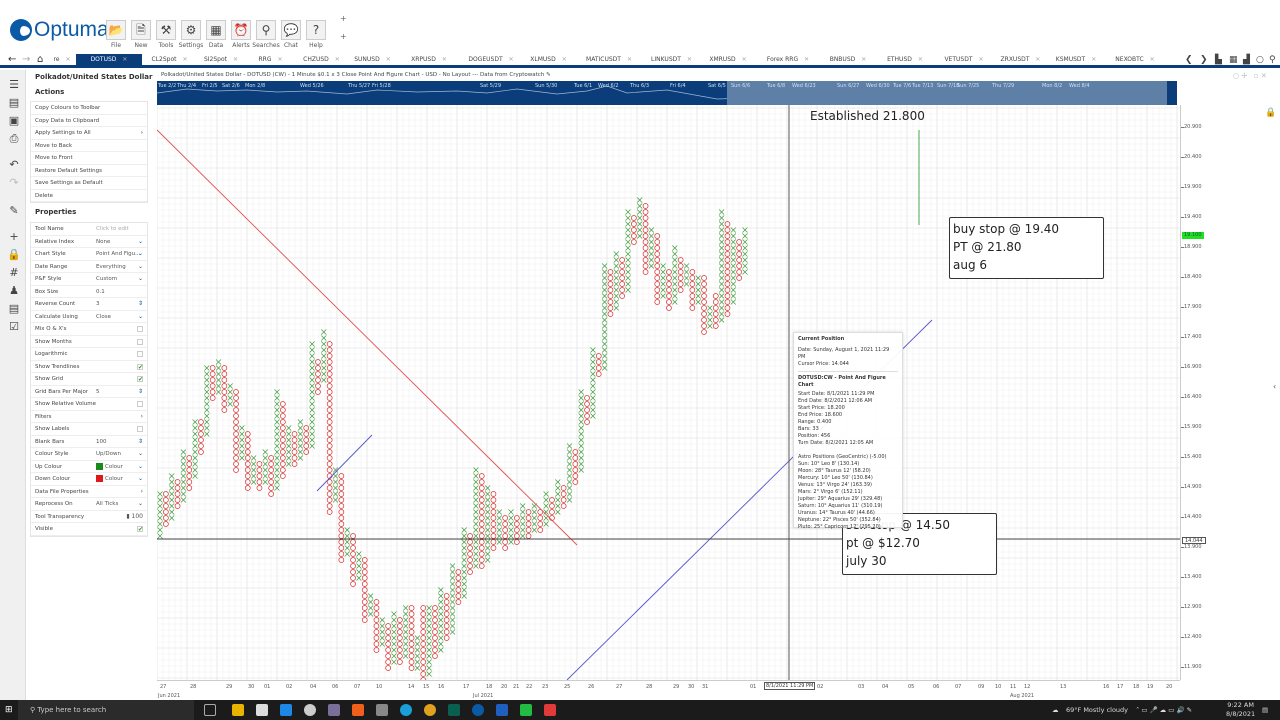 The height and width of the screenshot is (720, 1280). What do you see at coordinates (1076, 60) in the screenshot?
I see `tab-ksmusdt: KSMUSDT ✕` at bounding box center [1076, 60].